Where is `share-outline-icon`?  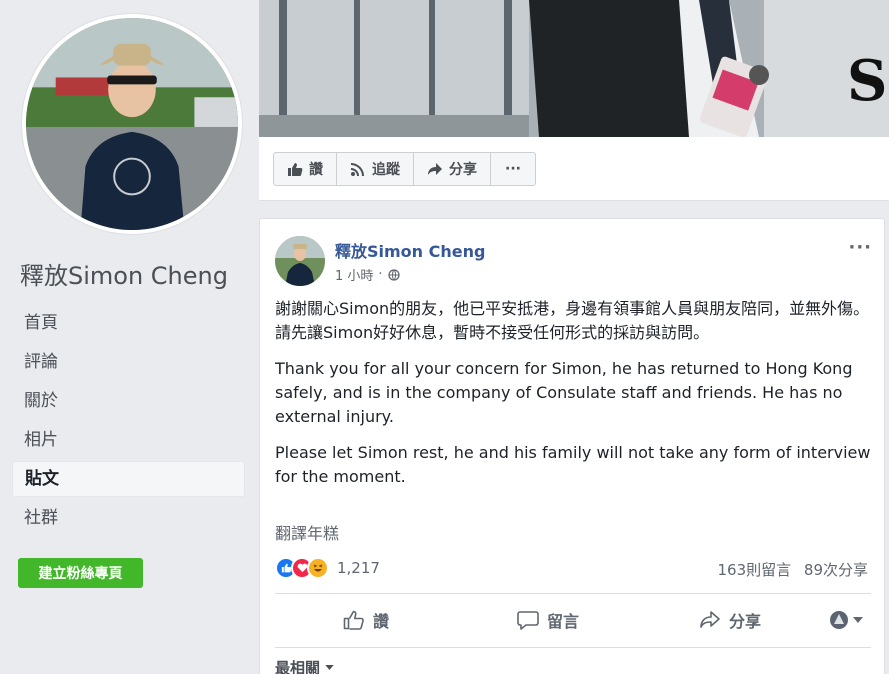
share-outline-icon is located at coordinates (710, 619).